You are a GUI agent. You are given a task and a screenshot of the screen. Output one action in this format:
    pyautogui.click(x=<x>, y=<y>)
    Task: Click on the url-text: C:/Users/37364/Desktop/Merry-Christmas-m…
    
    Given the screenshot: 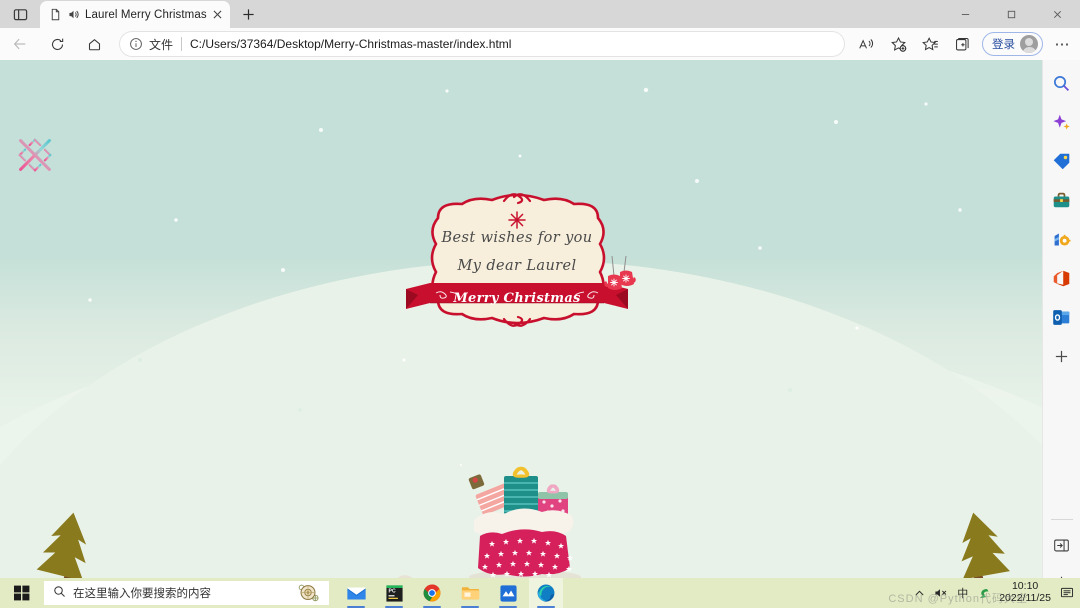 What is the action you would take?
    pyautogui.click(x=350, y=44)
    